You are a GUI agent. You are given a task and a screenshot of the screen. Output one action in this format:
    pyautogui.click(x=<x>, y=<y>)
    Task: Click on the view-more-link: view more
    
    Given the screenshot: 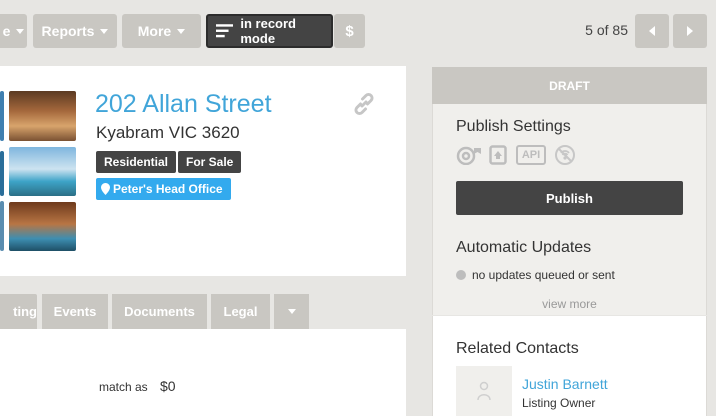 What is the action you would take?
    pyautogui.click(x=569, y=304)
    